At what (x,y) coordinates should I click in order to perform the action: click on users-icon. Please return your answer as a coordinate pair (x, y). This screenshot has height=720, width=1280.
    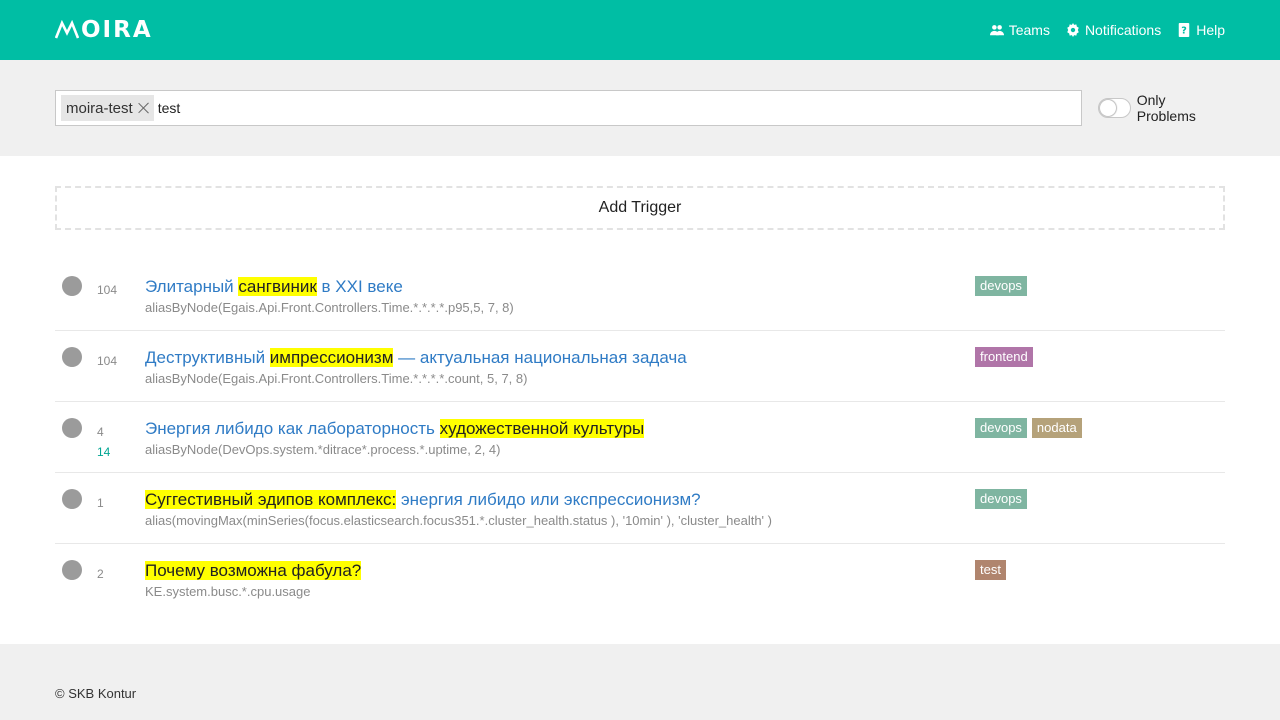
    Looking at the image, I should click on (996, 30).